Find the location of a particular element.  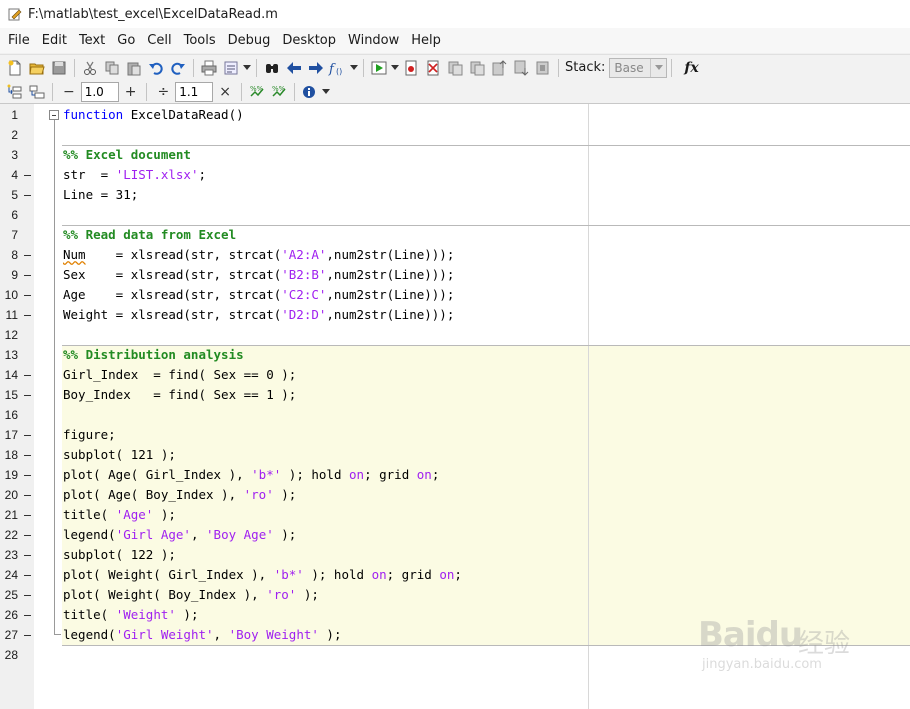

copy-icon is located at coordinates (112, 68).